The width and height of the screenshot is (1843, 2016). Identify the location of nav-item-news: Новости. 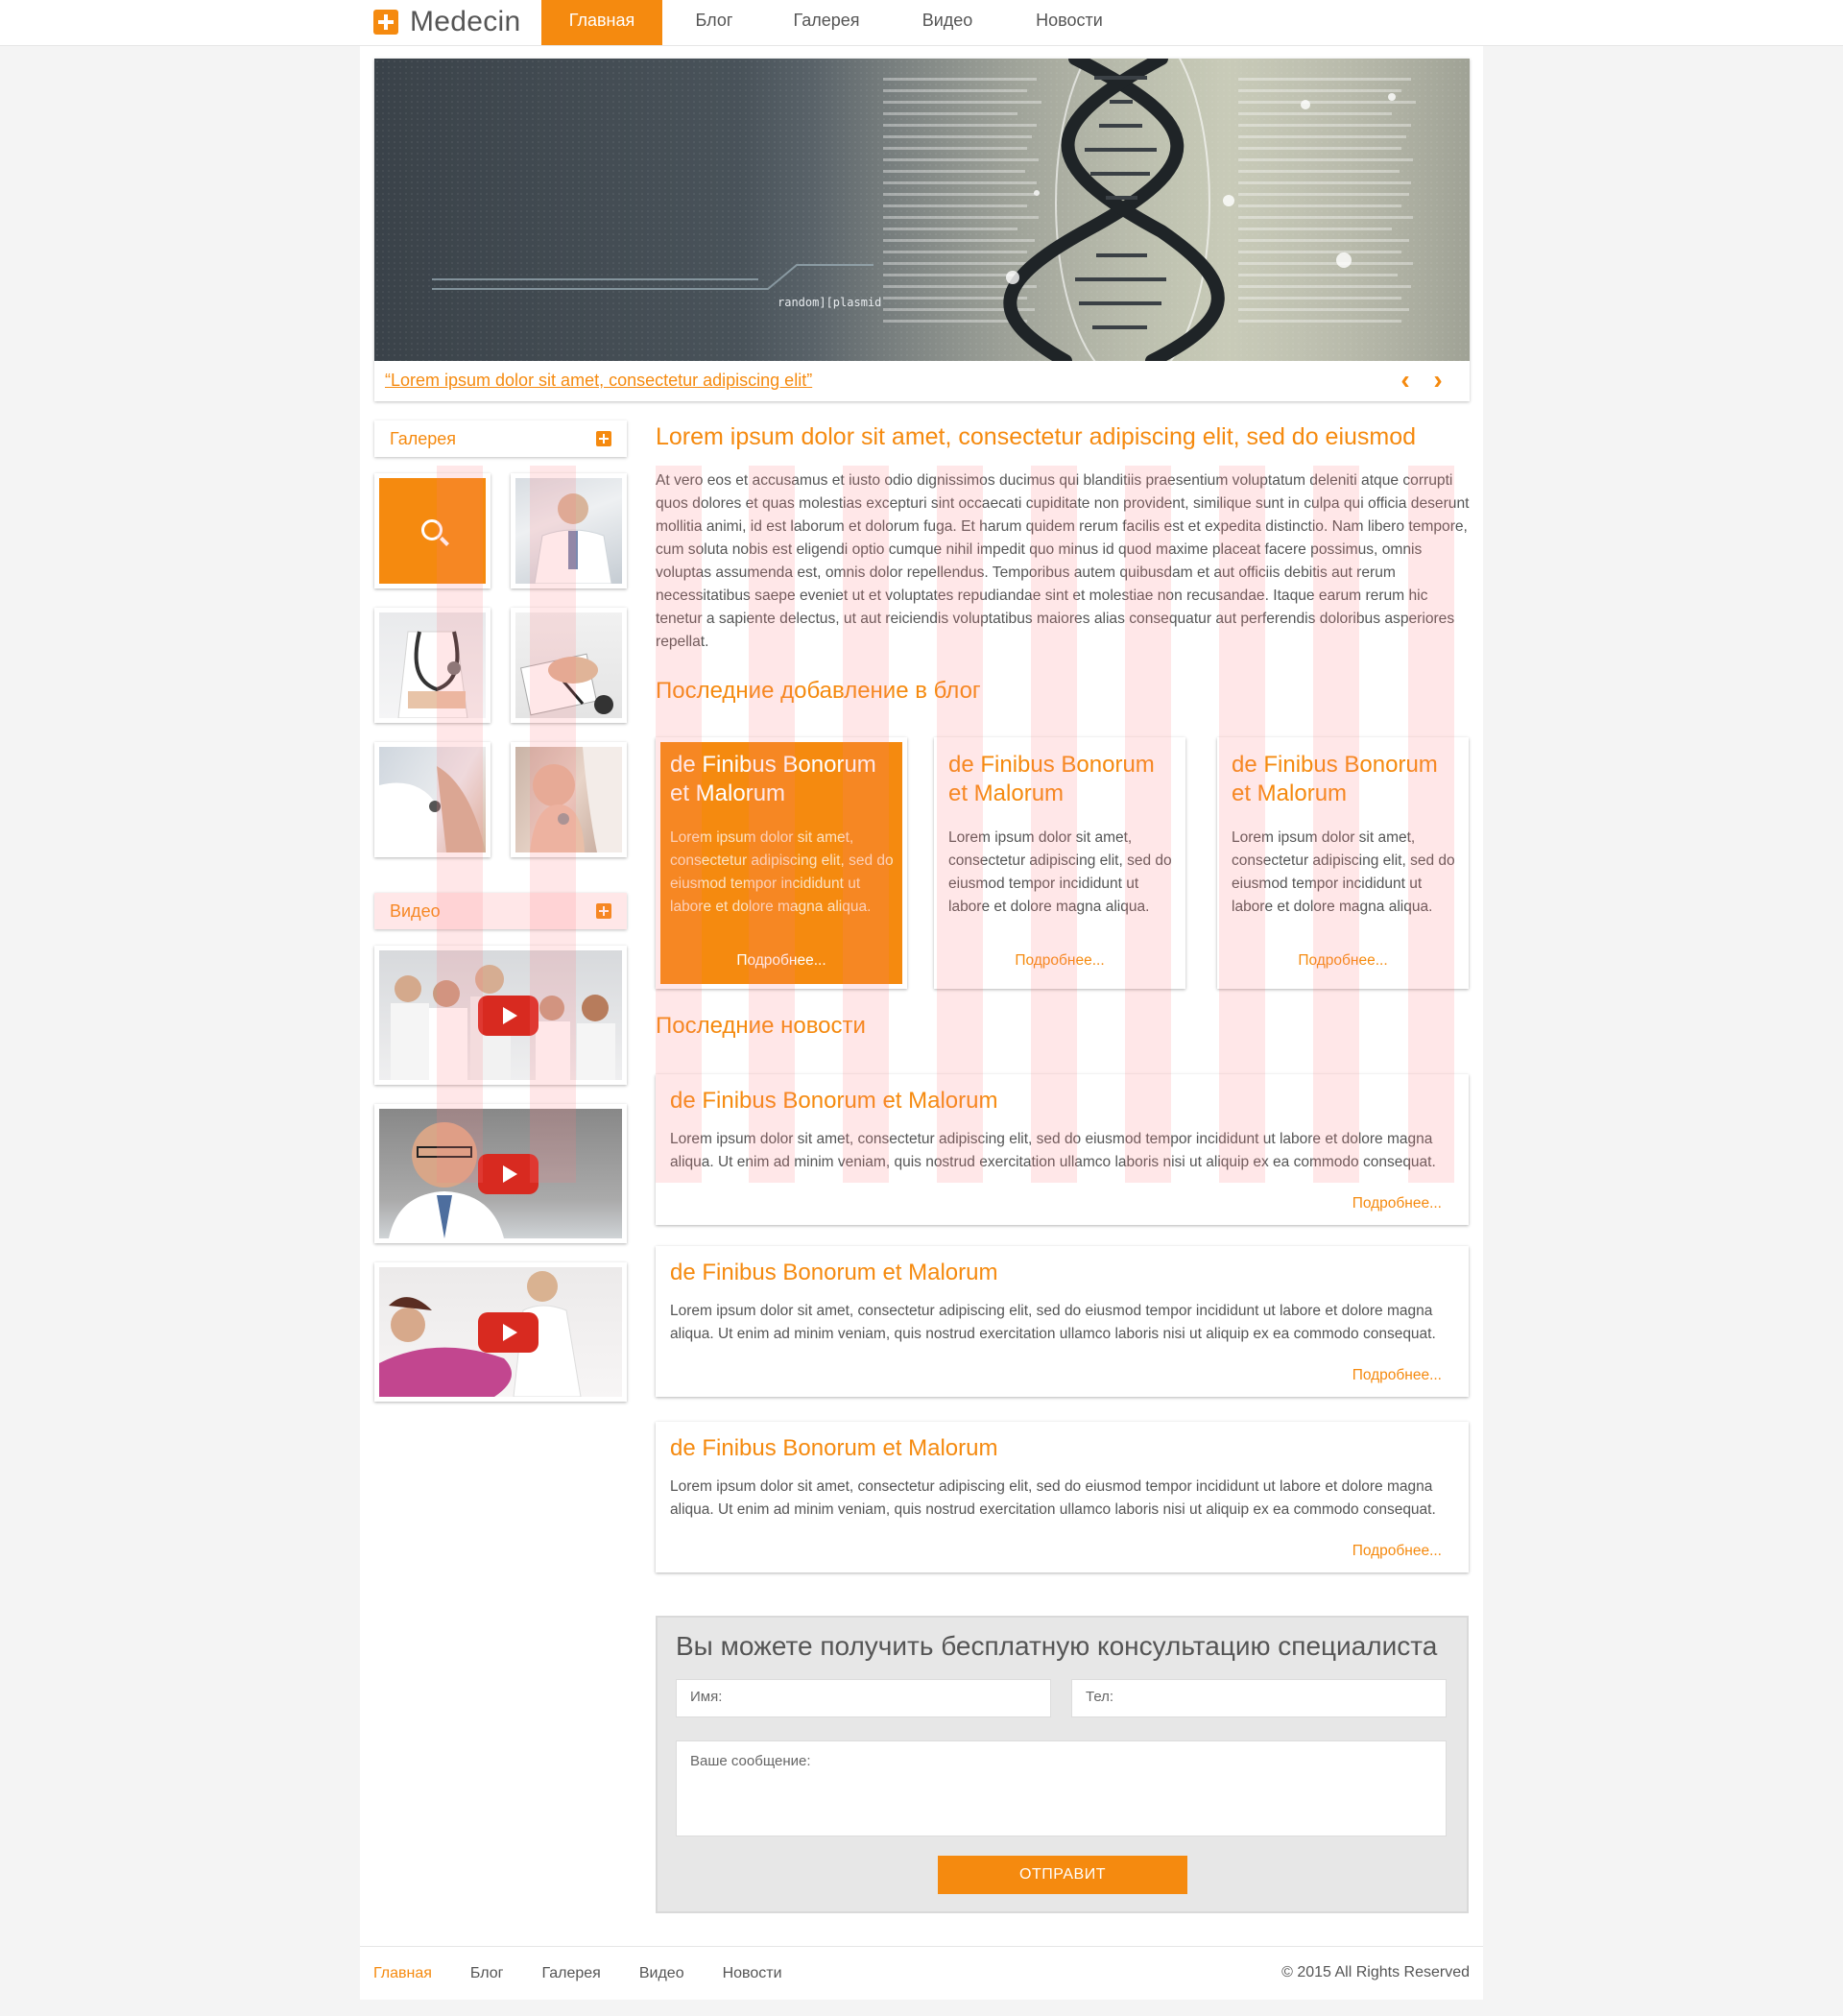
(1069, 22).